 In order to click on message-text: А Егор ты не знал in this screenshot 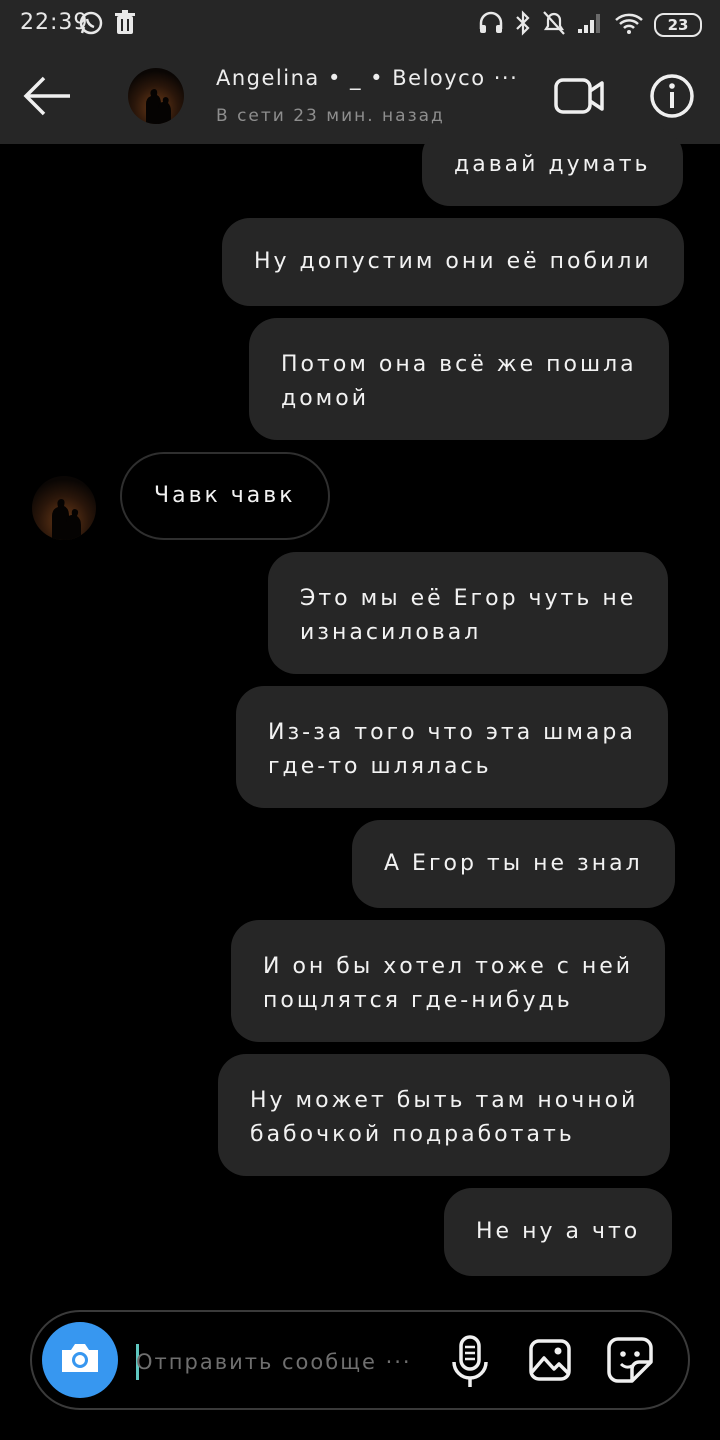, I will do `click(513, 863)`.